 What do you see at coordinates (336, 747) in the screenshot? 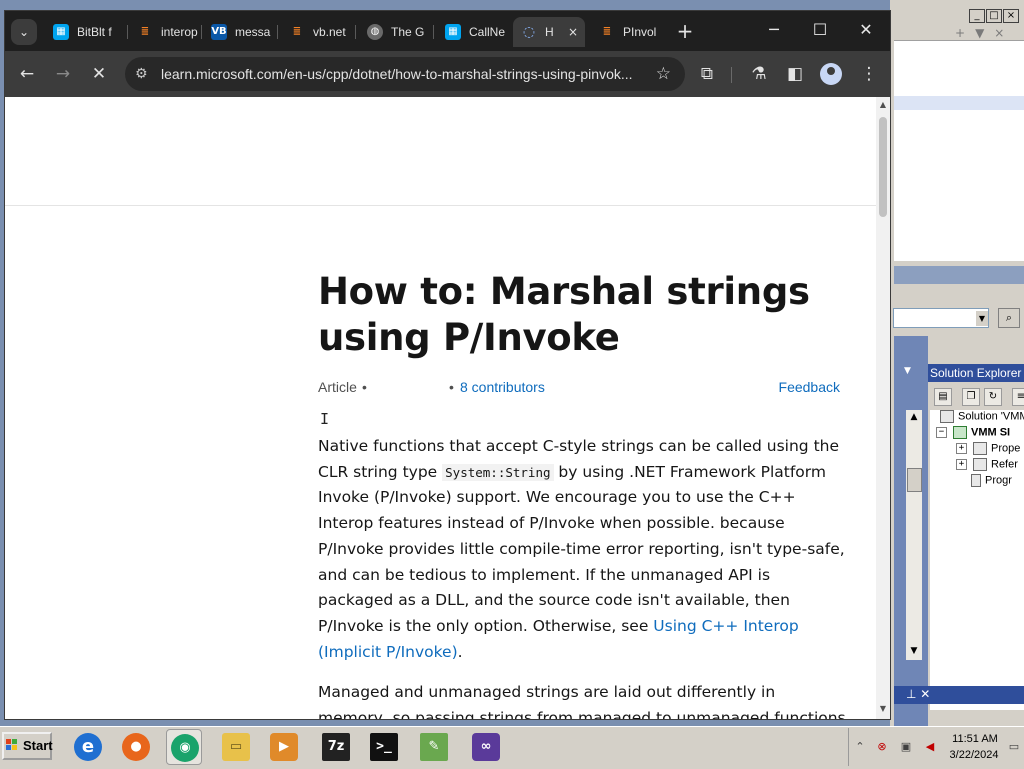
I see `taskbar-7zip: 7z` at bounding box center [336, 747].